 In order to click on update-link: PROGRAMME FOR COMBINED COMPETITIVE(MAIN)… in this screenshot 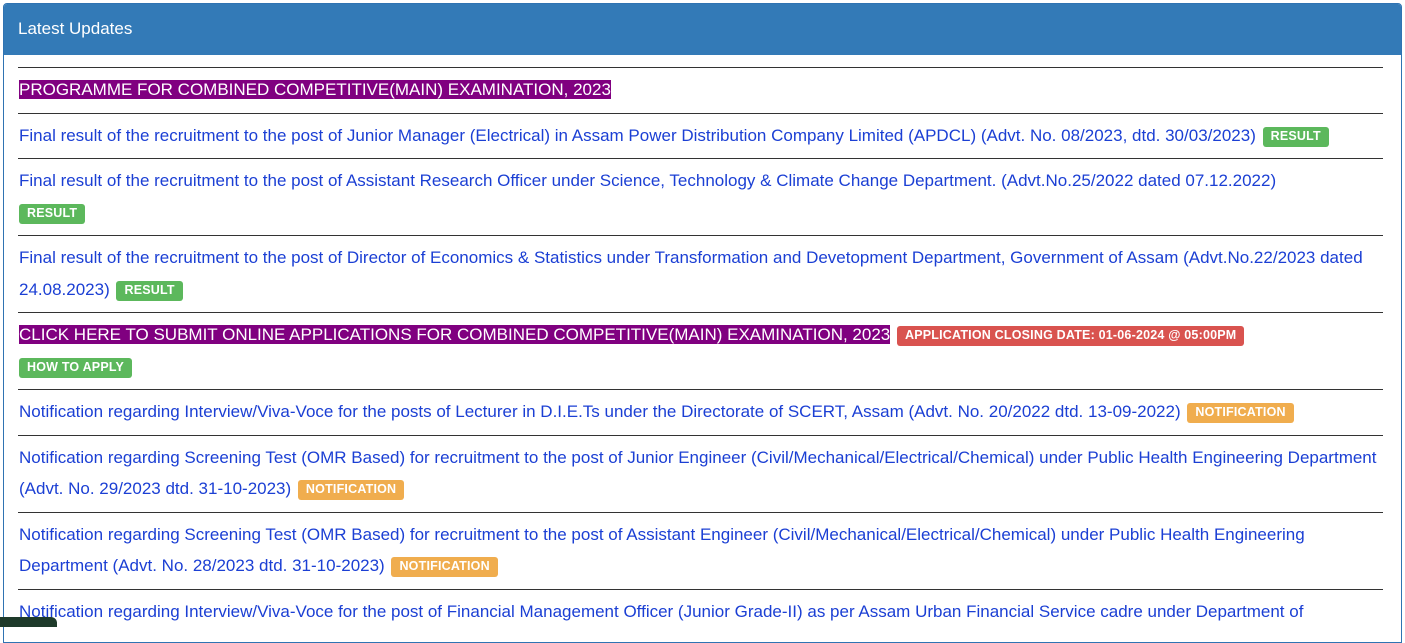, I will do `click(315, 89)`.